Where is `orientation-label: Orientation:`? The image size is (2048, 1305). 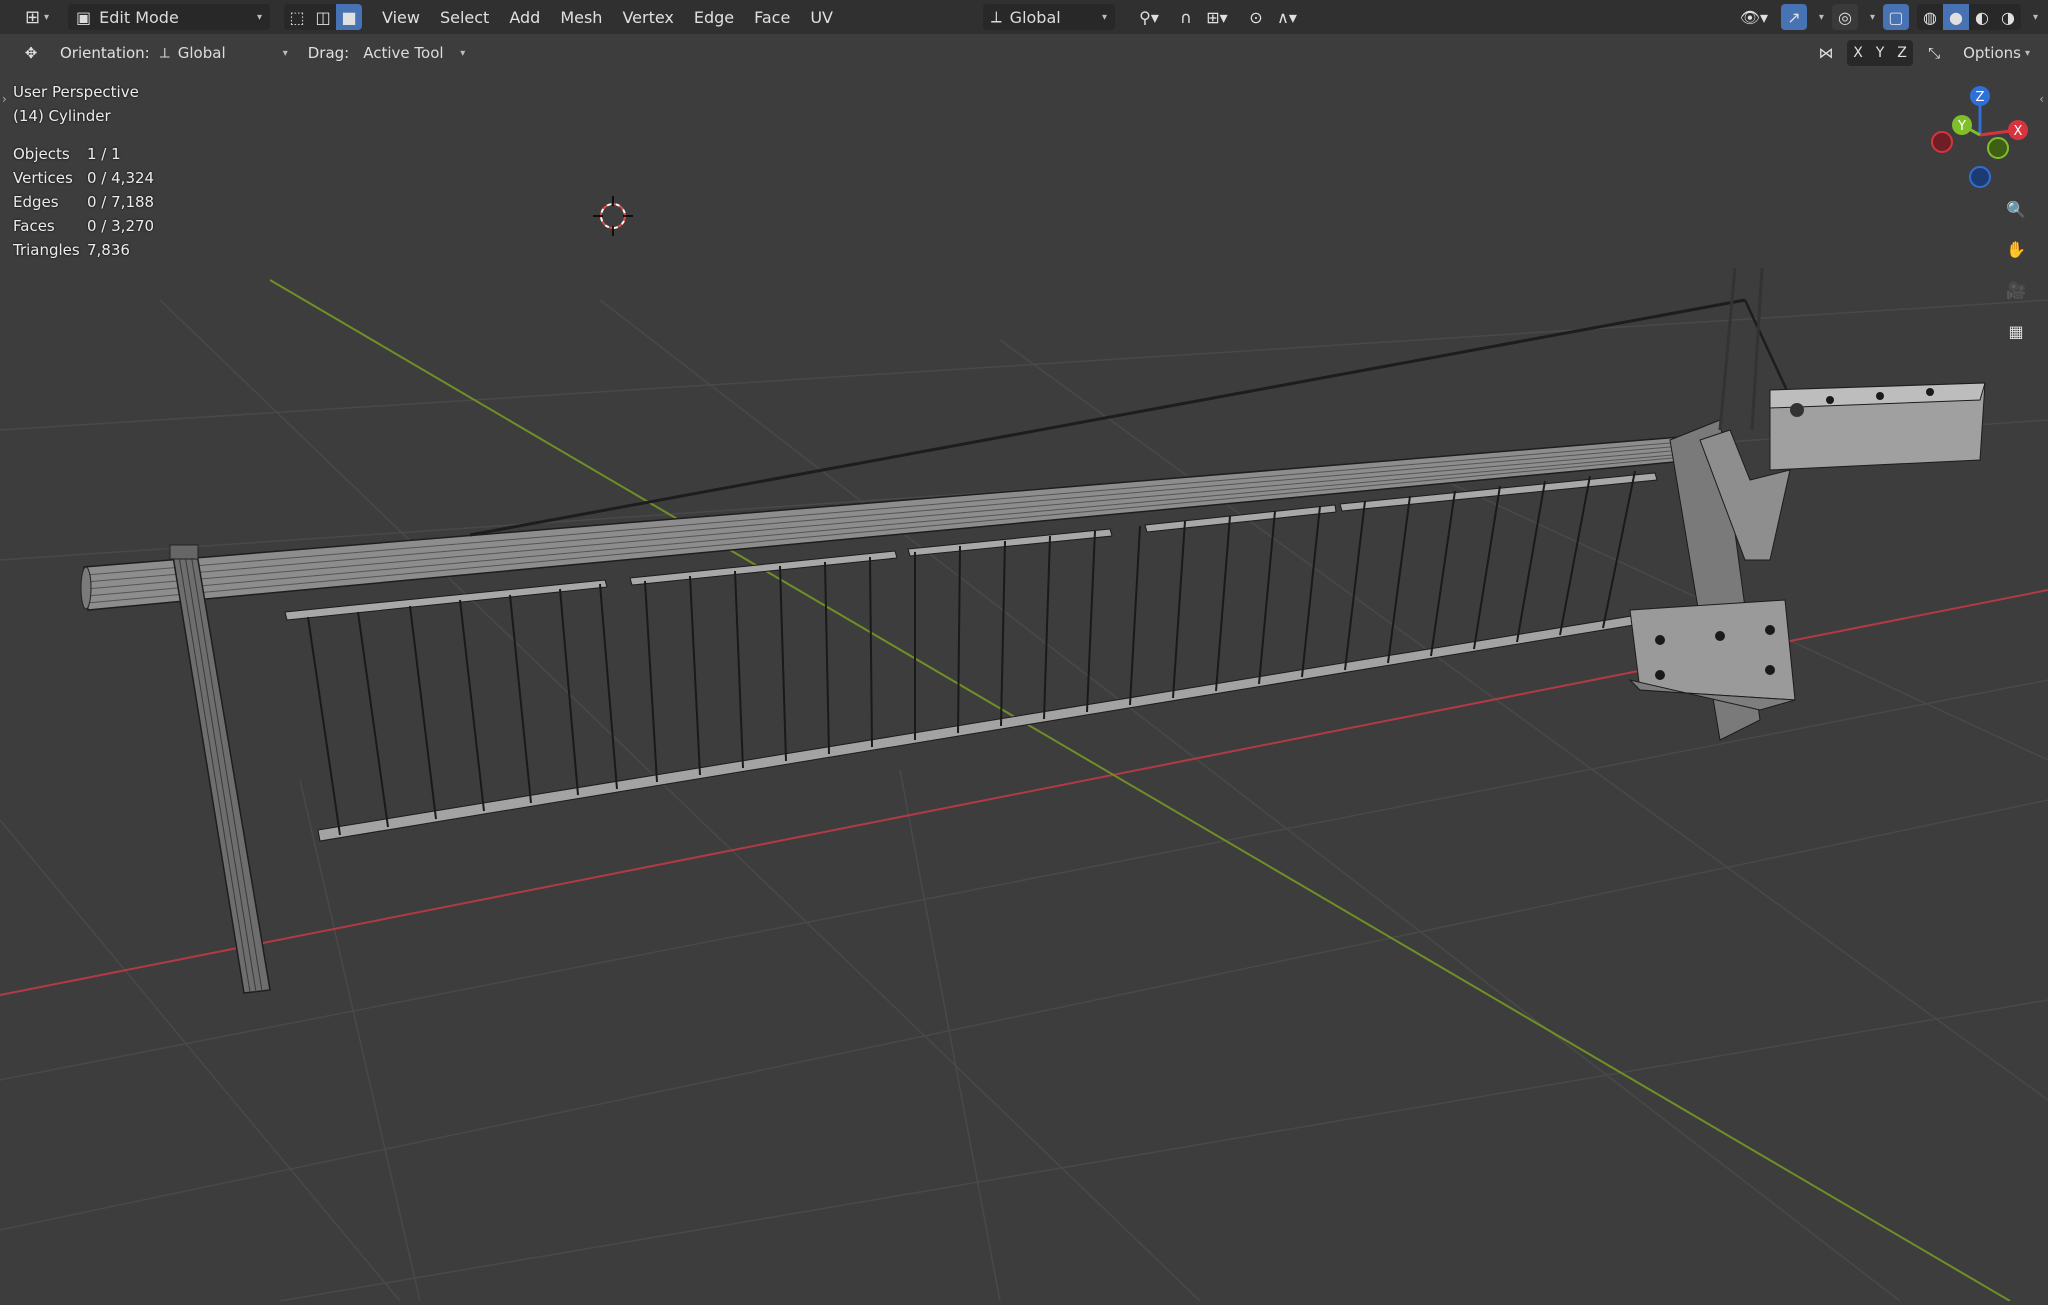
orientation-label: Orientation: is located at coordinates (105, 53).